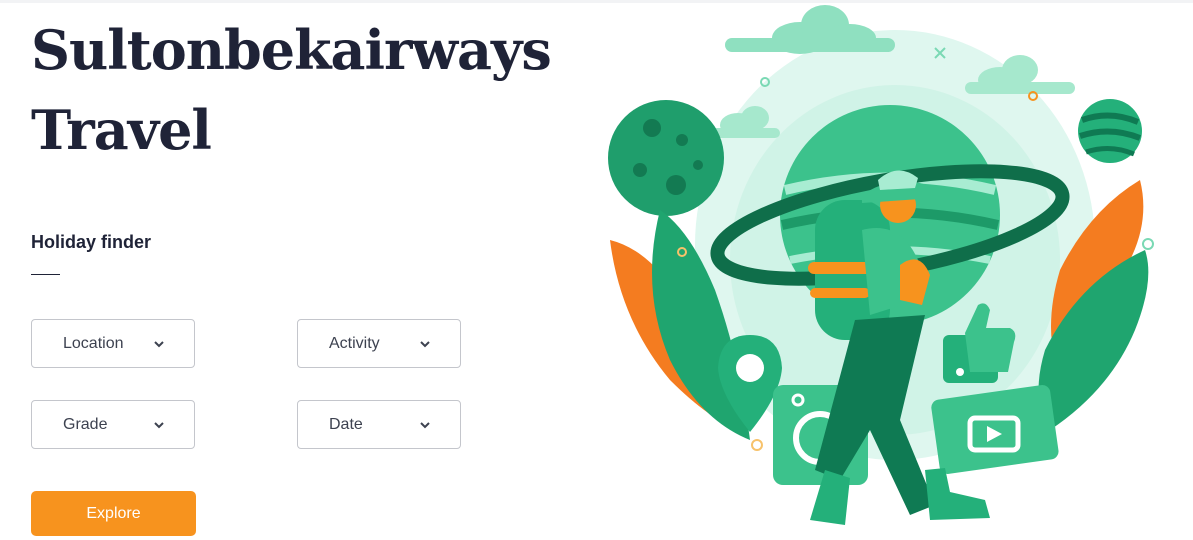 Image resolution: width=1193 pixels, height=540 pixels. I want to click on grade-select: Grade, so click(113, 424).